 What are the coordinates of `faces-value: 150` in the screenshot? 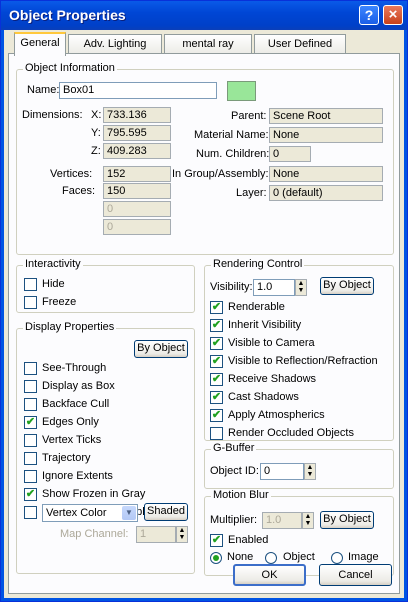 It's located at (137, 191).